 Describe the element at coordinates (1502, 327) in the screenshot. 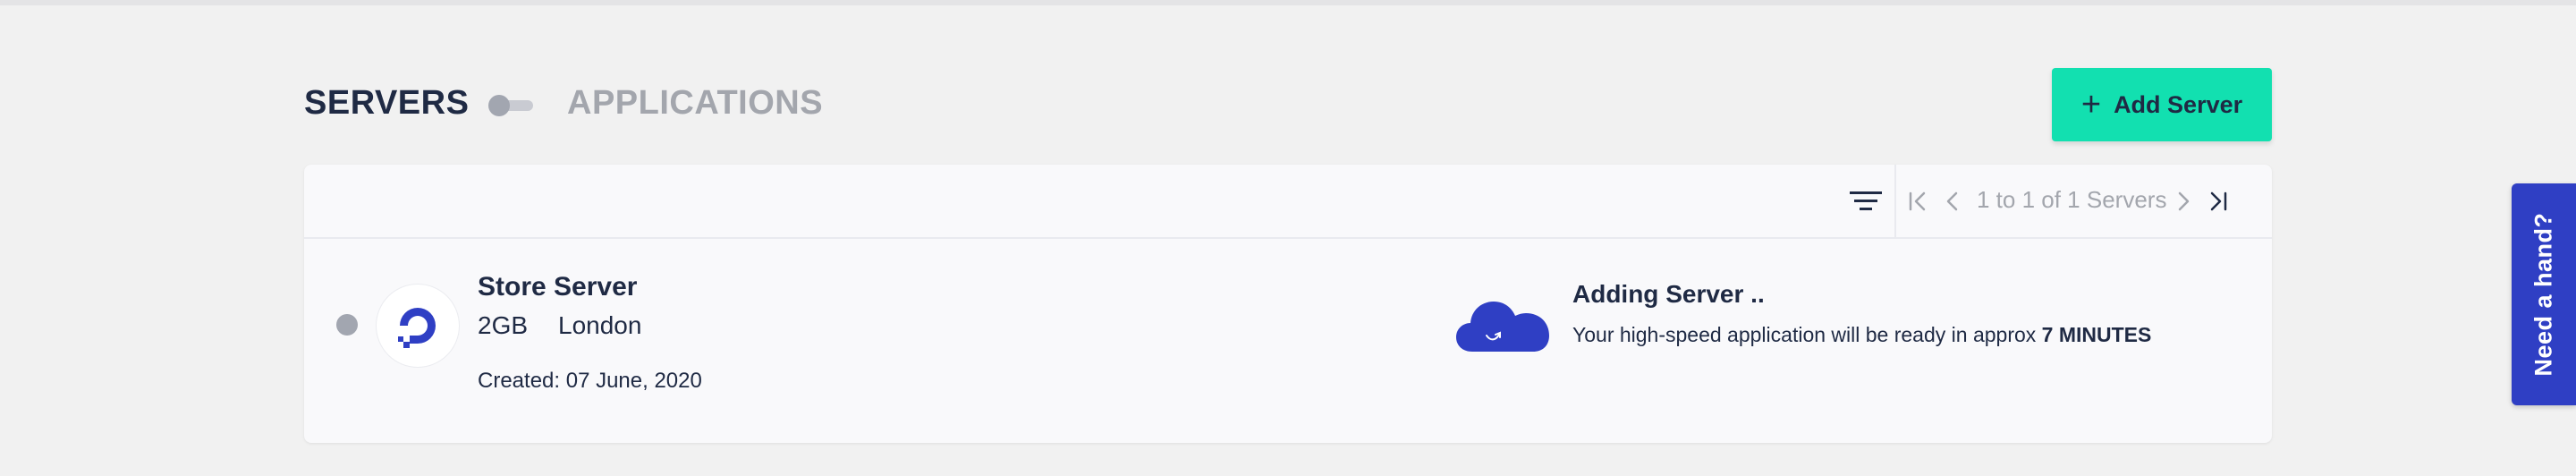

I see `cloud-icon` at that location.